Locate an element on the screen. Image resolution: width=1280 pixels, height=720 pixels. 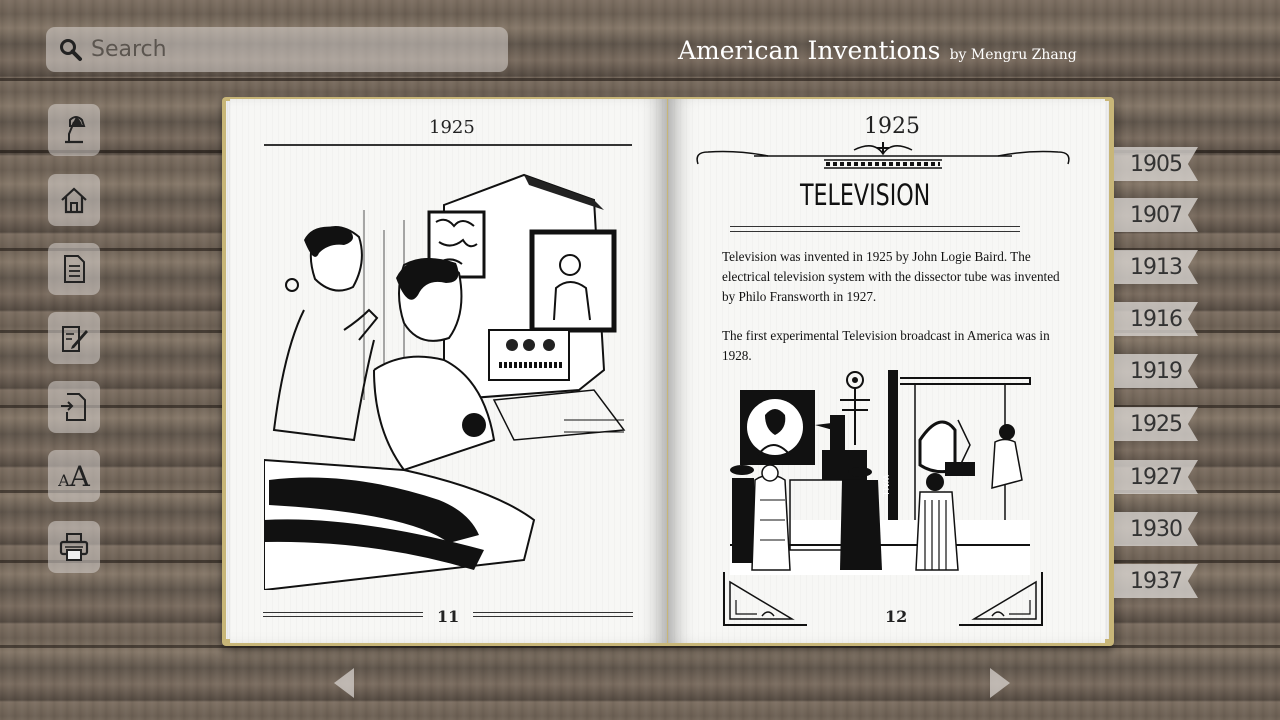
font-size-icon: AA is located at coordinates (74, 476).